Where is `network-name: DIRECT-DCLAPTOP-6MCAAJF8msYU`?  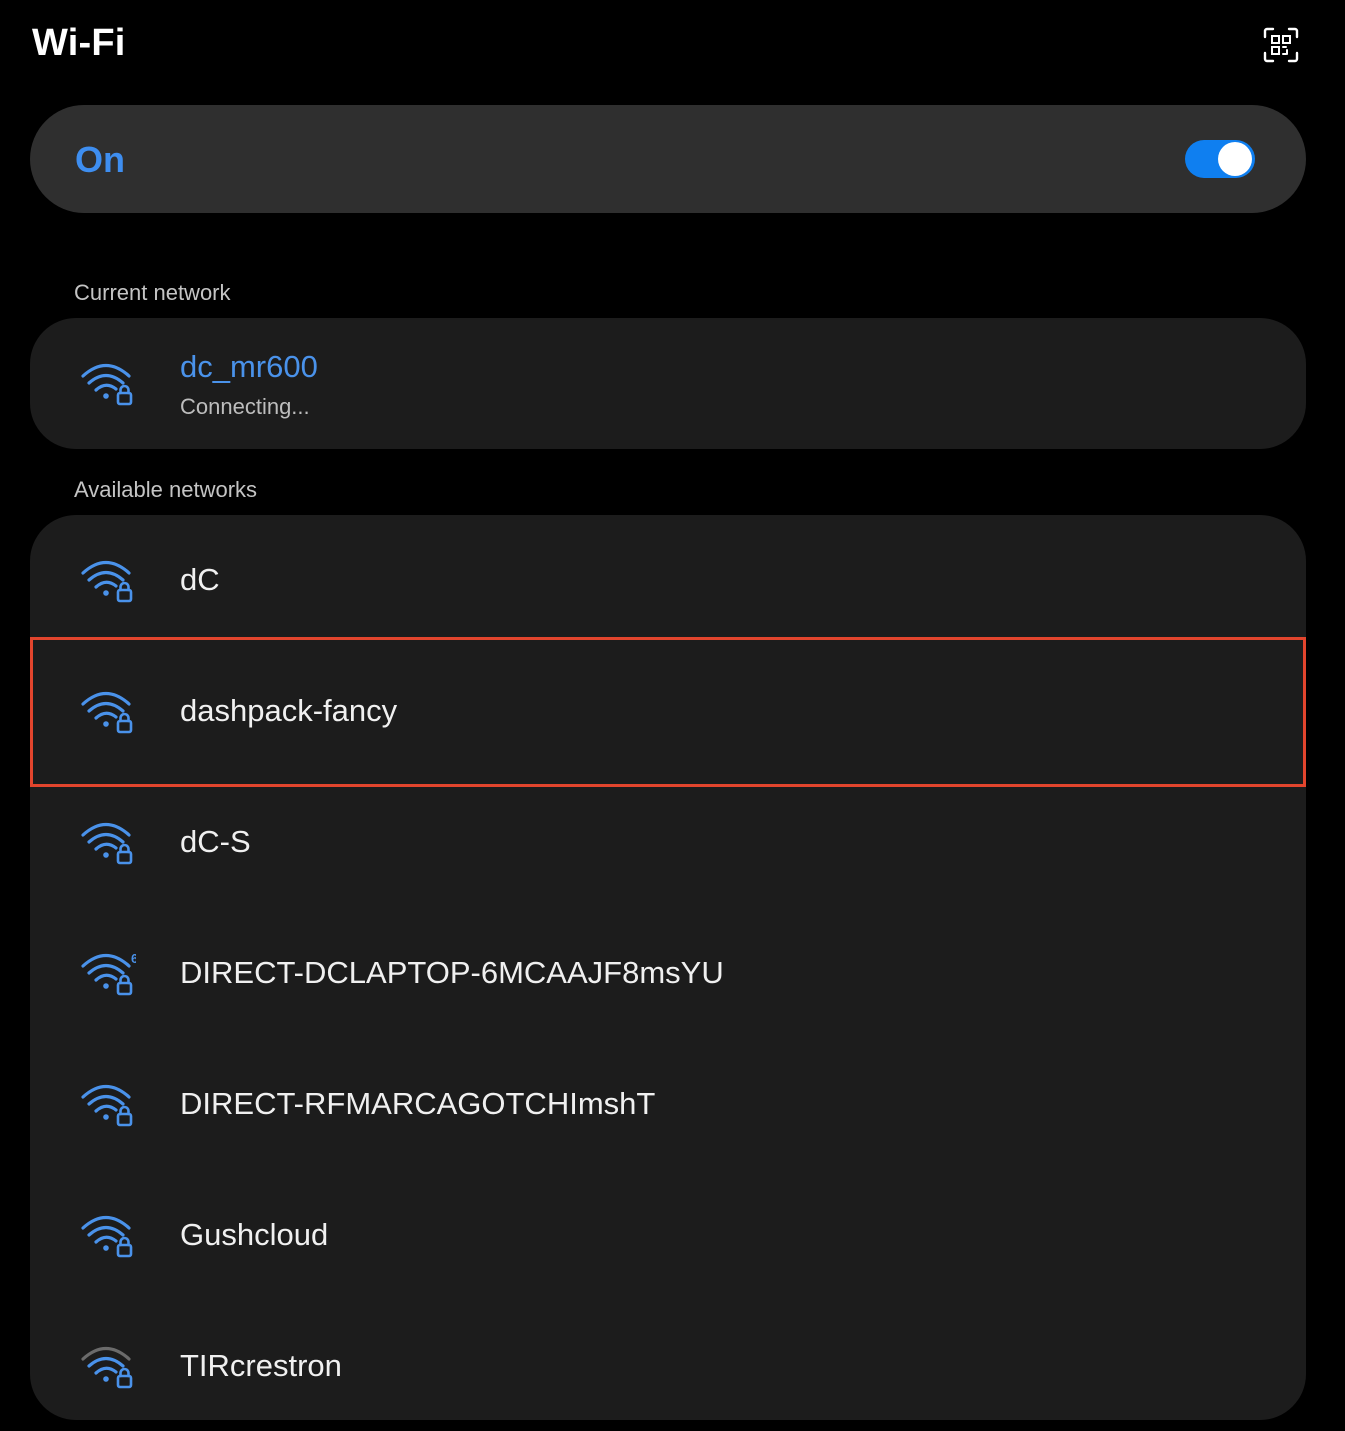
network-name: DIRECT-DCLAPTOP-6MCAAJF8msYU is located at coordinates (452, 972).